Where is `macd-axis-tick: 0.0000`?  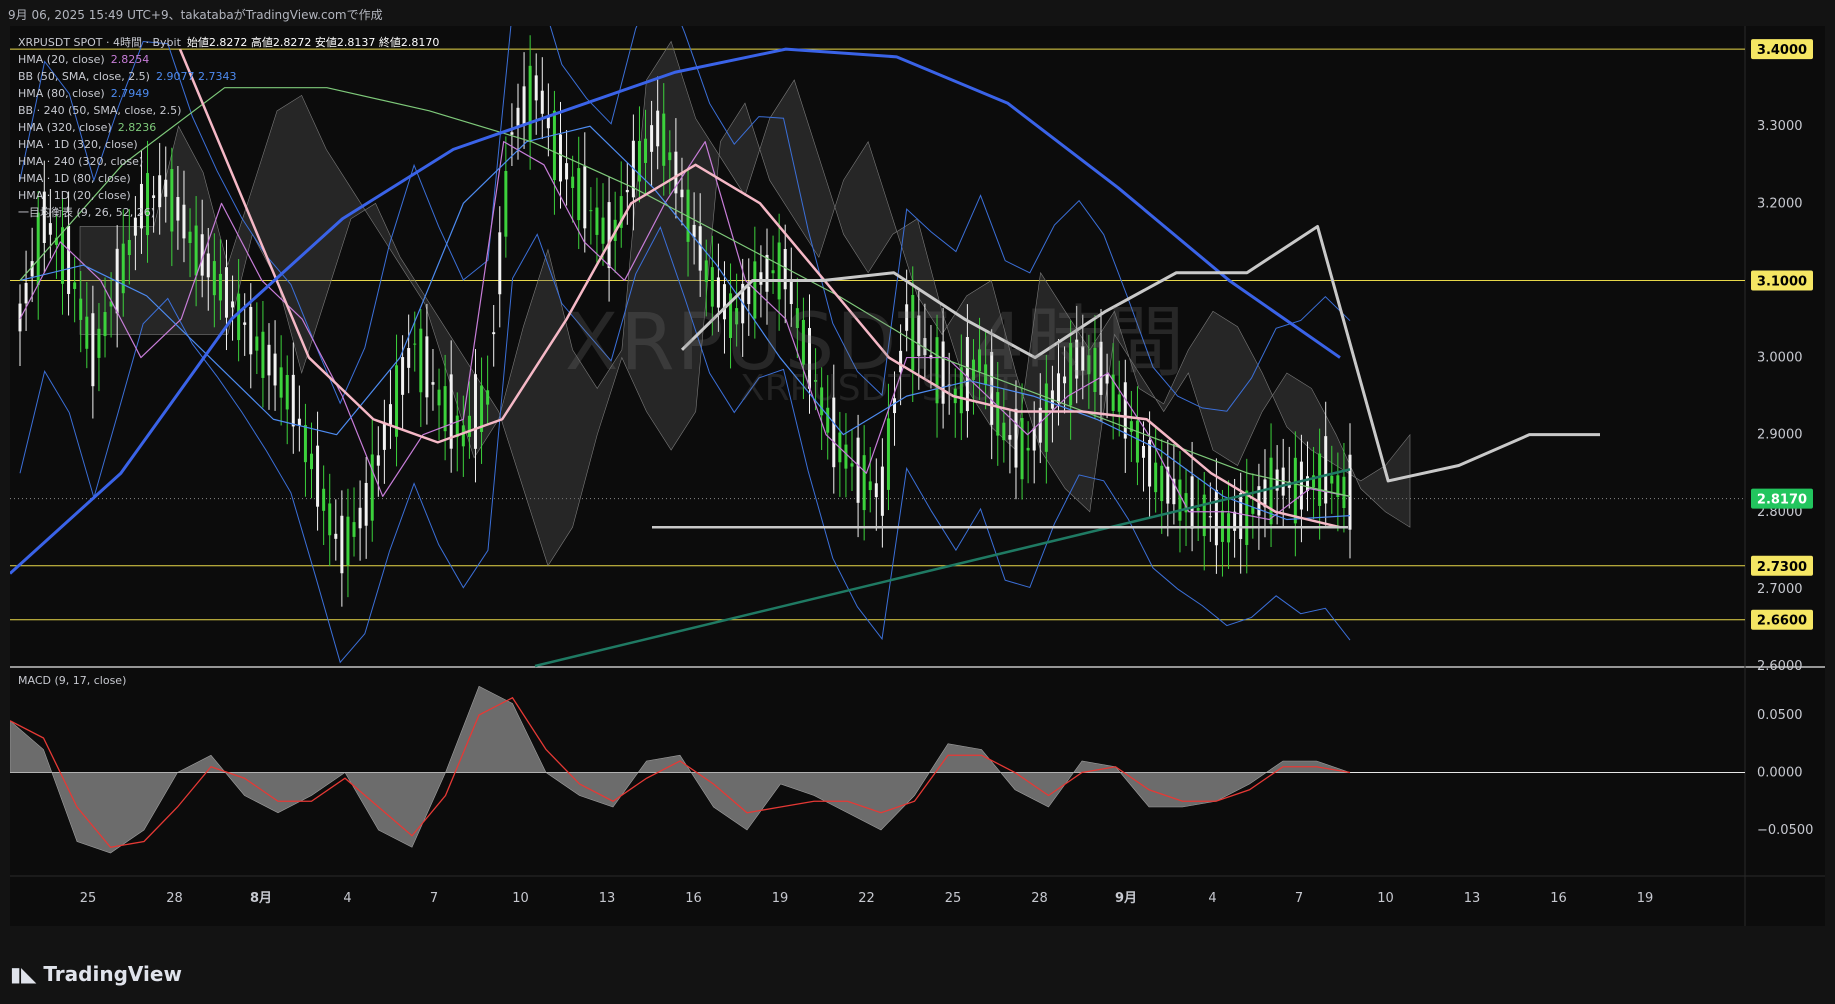
macd-axis-tick: 0.0000 is located at coordinates (1780, 773).